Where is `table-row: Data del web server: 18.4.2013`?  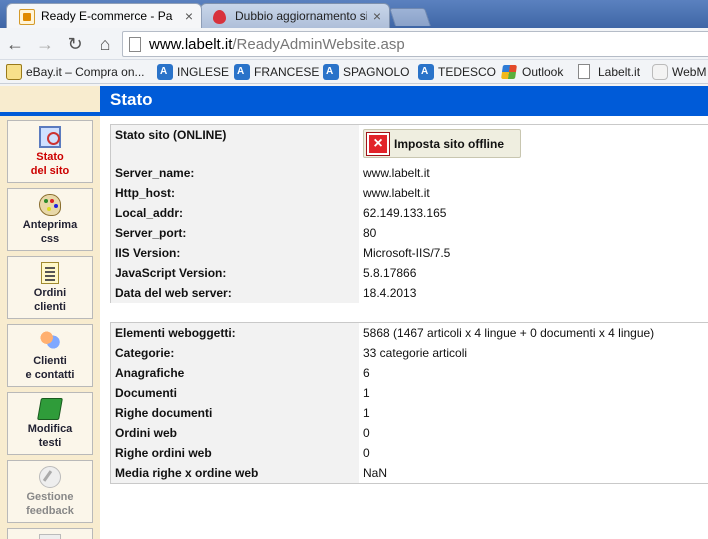 table-row: Data del web server: 18.4.2013 is located at coordinates (409, 293).